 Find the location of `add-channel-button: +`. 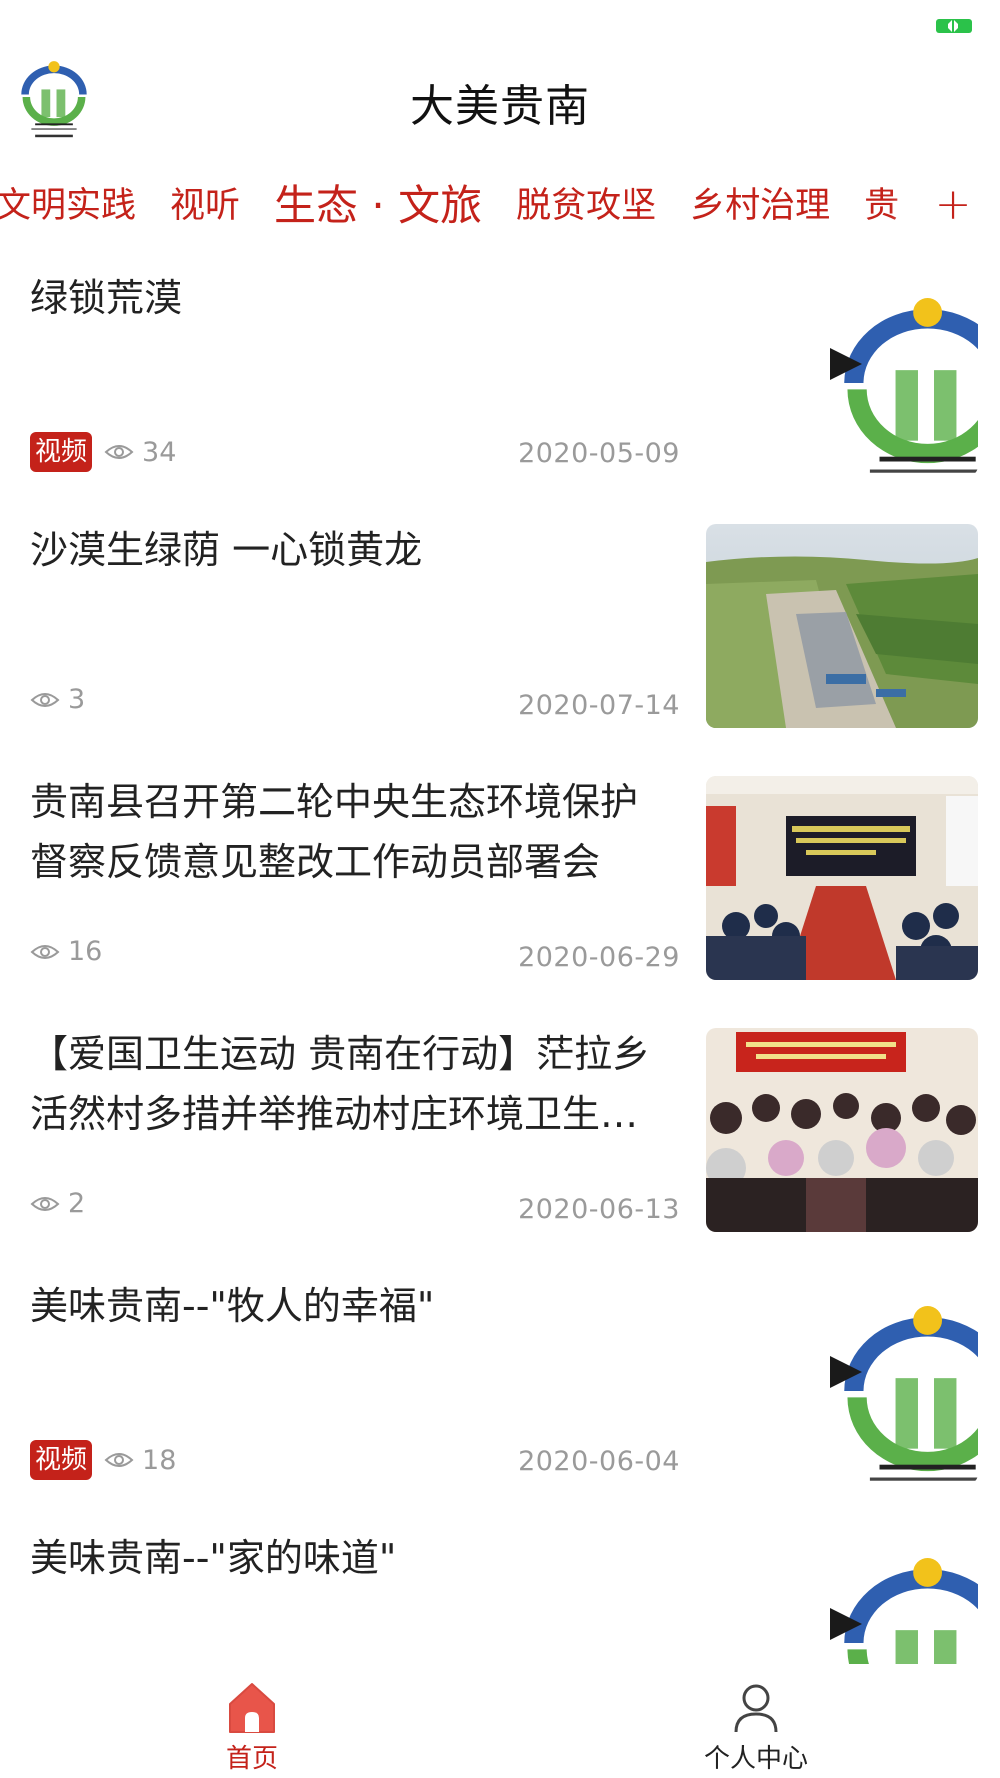

add-channel-button: + is located at coordinates (953, 205).